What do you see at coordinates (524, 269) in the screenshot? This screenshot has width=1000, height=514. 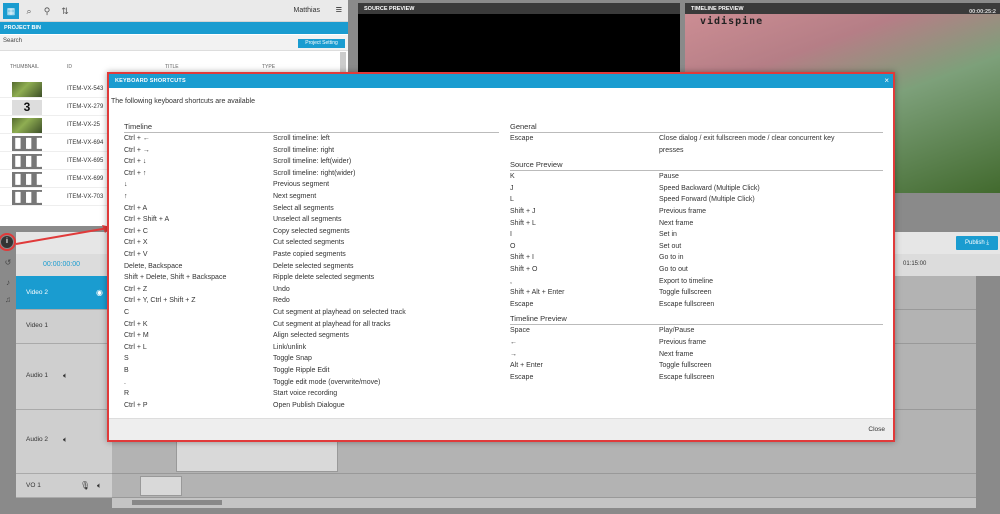 I see `shortcut-key: Shift + O` at bounding box center [524, 269].